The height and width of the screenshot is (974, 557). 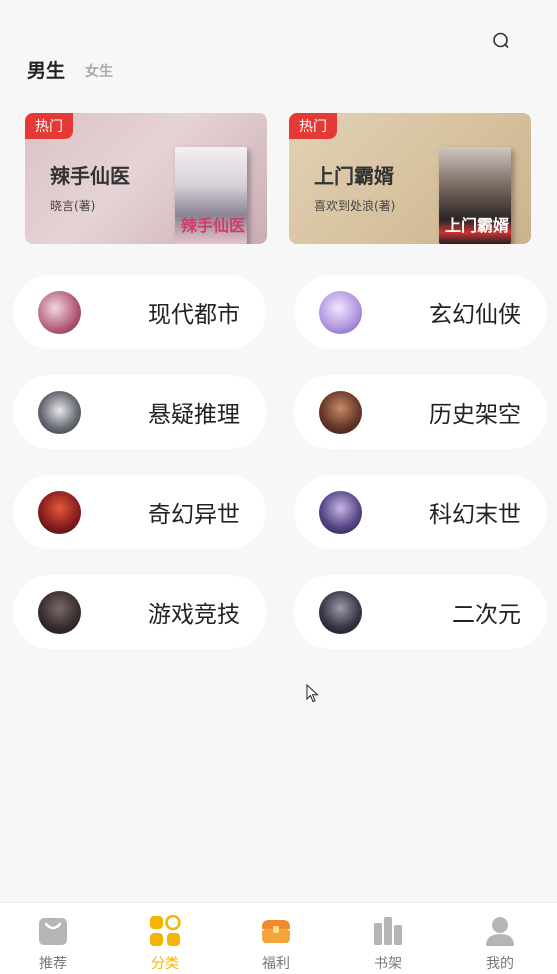 What do you see at coordinates (53, 964) in the screenshot?
I see `tab-label: 推荐` at bounding box center [53, 964].